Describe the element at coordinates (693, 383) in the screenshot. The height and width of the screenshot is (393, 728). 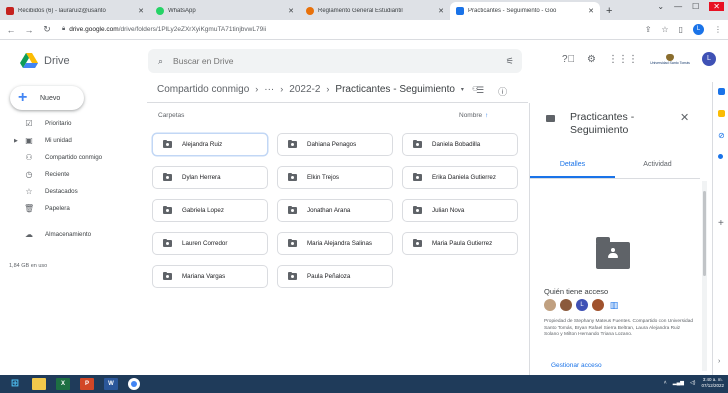
I see `volume-icon: ◁)` at that location.